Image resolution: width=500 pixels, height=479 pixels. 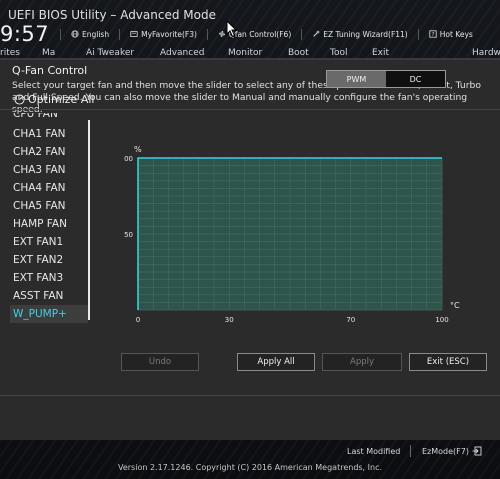 What do you see at coordinates (49, 152) in the screenshot?
I see `fan-item-cha2: CHA2 FAN` at bounding box center [49, 152].